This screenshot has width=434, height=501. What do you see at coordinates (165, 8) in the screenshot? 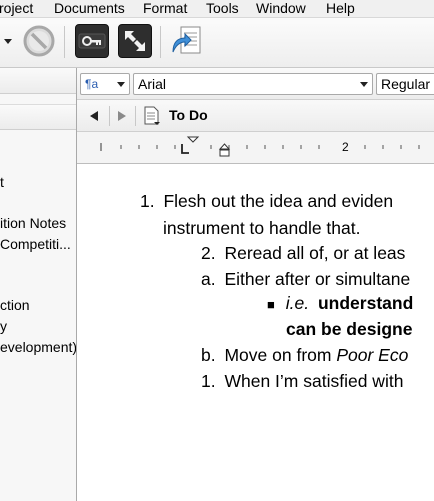
I see `menu-format: Format` at bounding box center [165, 8].